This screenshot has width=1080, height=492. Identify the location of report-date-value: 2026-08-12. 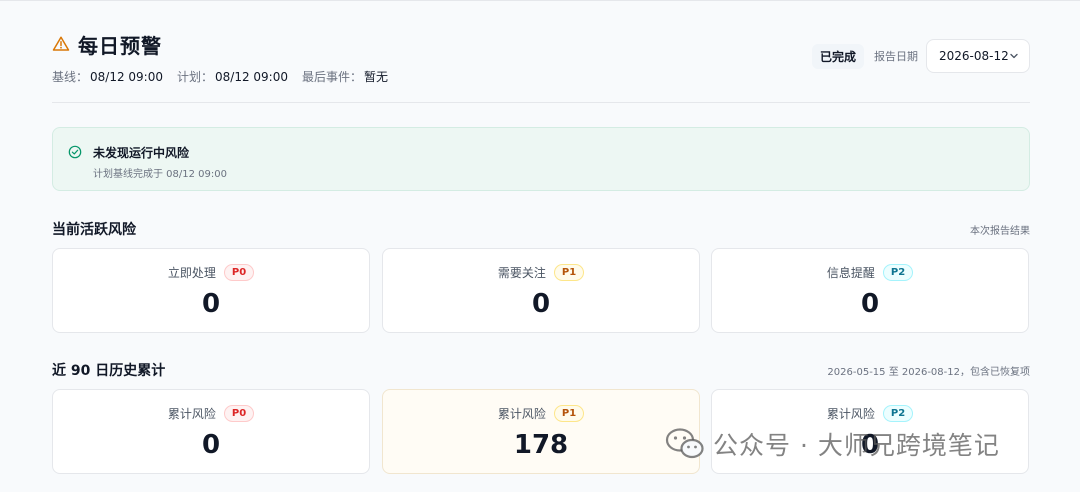
(974, 56).